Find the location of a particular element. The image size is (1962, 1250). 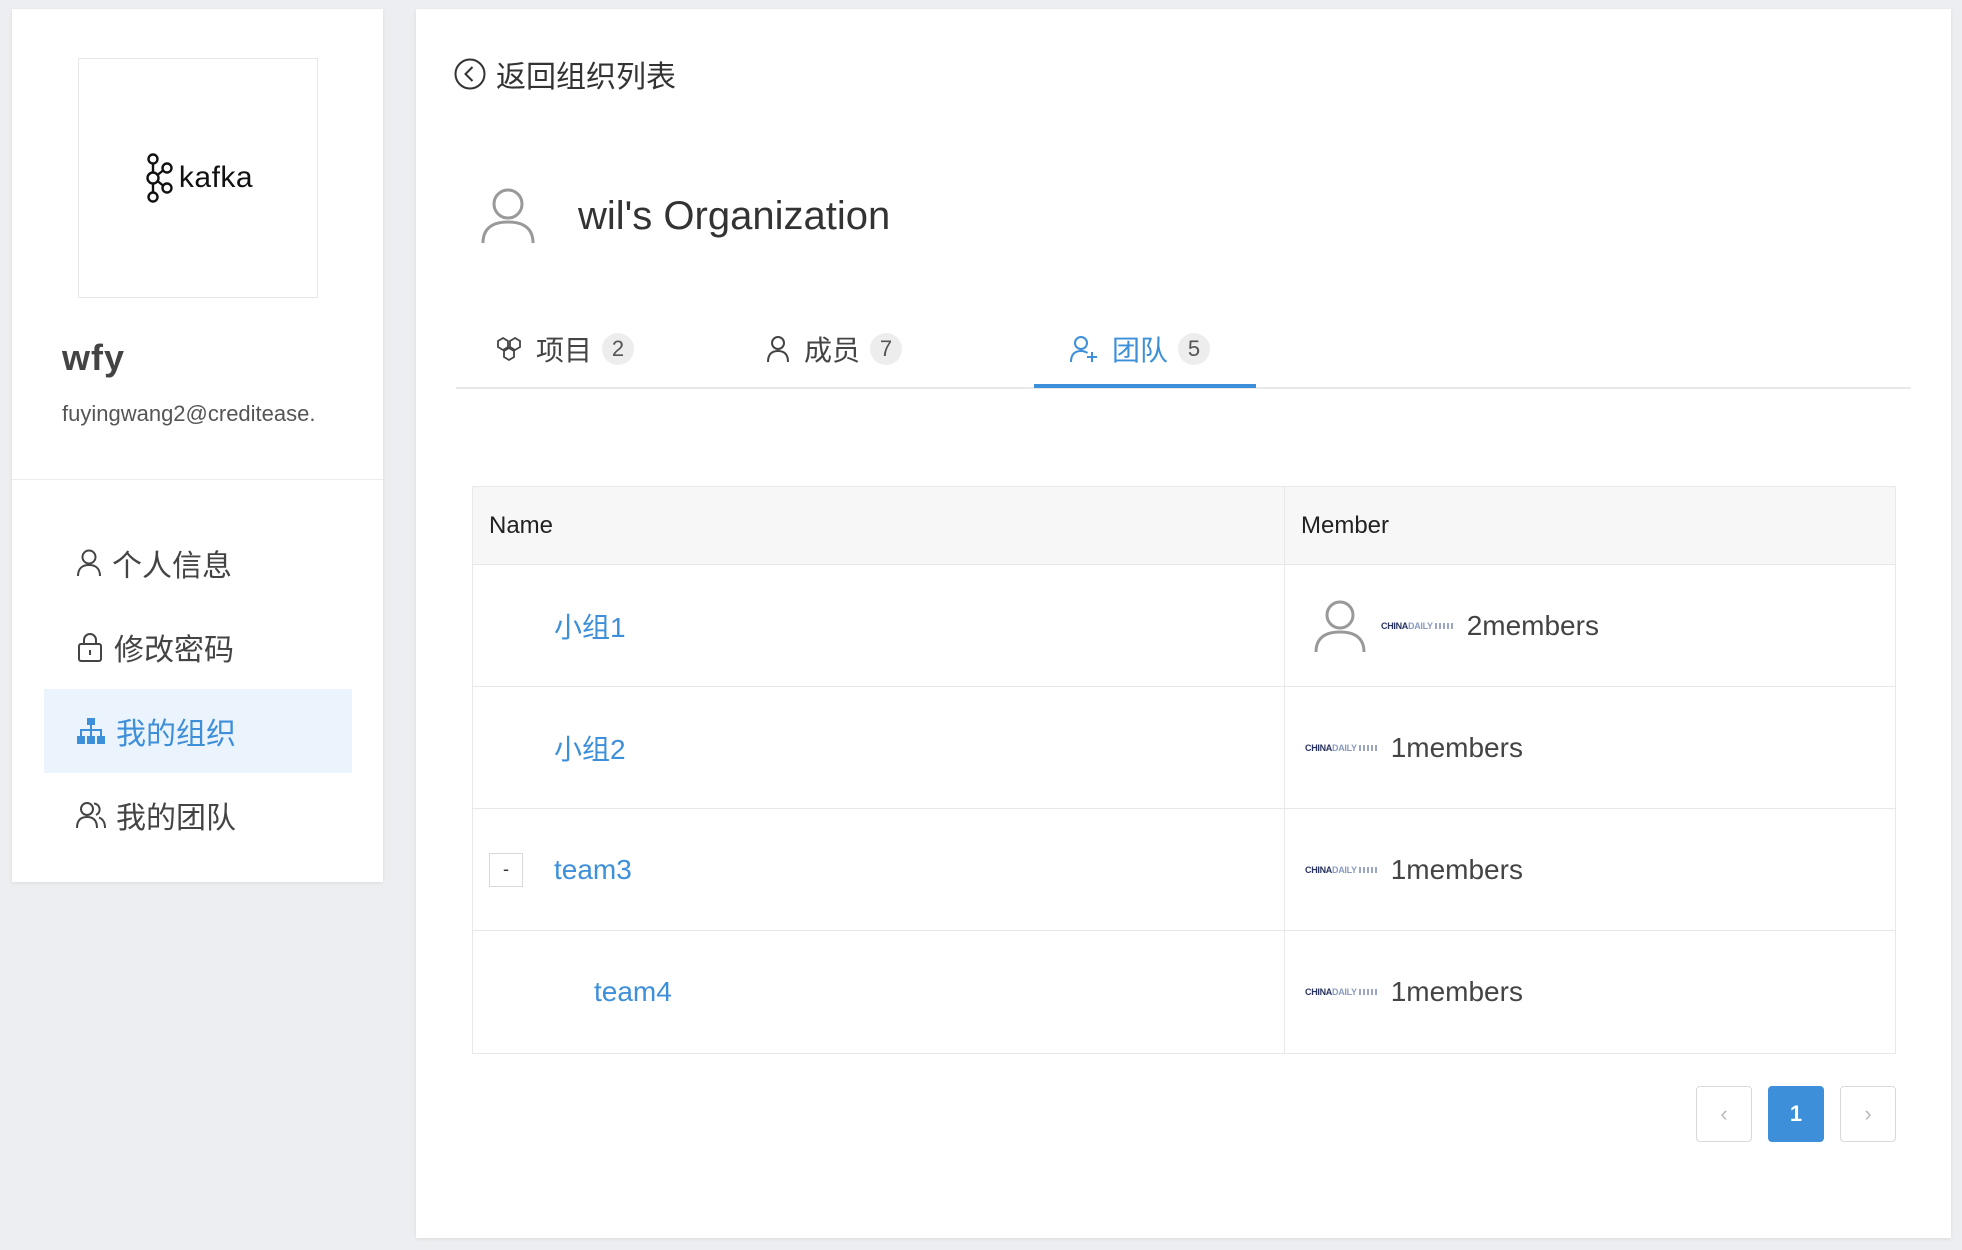

team-link: 小组2 is located at coordinates (590, 748).